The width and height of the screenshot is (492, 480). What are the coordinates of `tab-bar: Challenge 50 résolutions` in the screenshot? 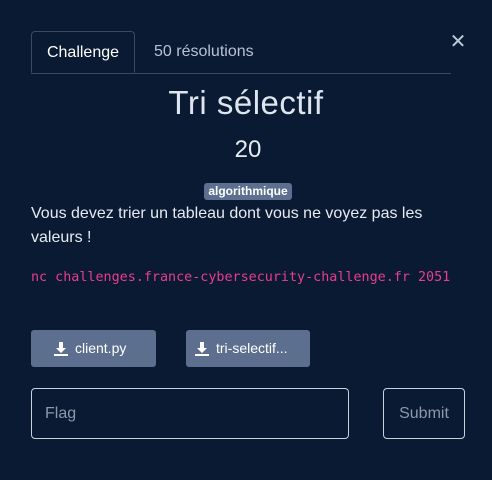 It's located at (241, 52).